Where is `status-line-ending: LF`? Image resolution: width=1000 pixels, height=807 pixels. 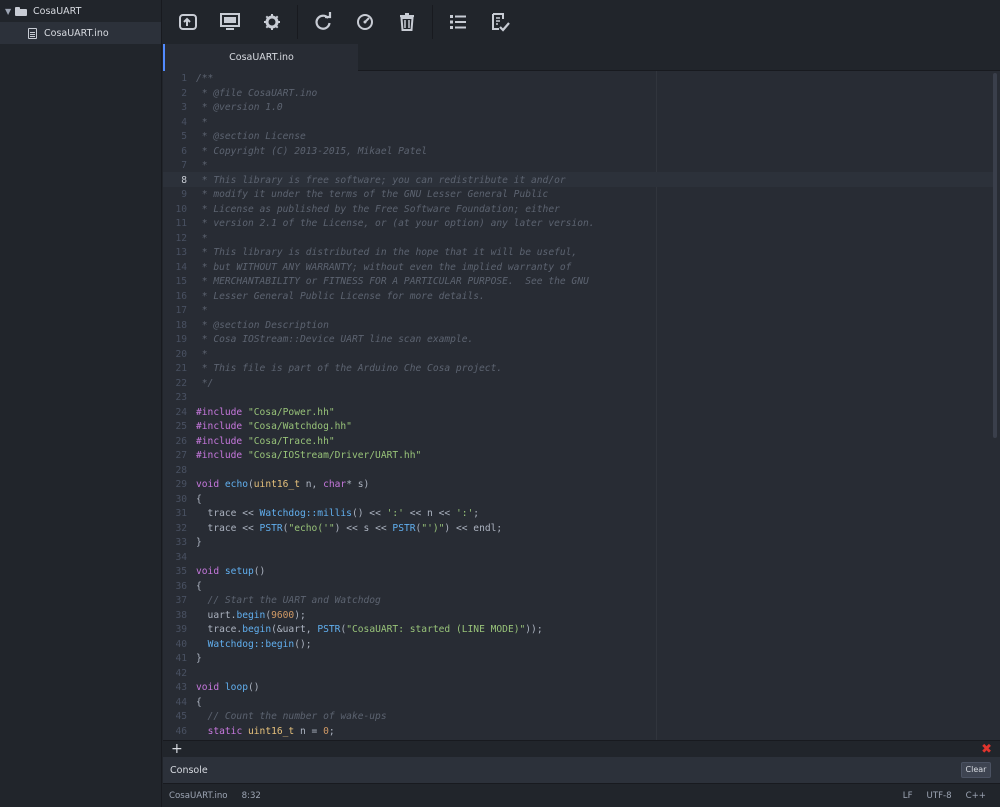 status-line-ending: LF is located at coordinates (908, 796).